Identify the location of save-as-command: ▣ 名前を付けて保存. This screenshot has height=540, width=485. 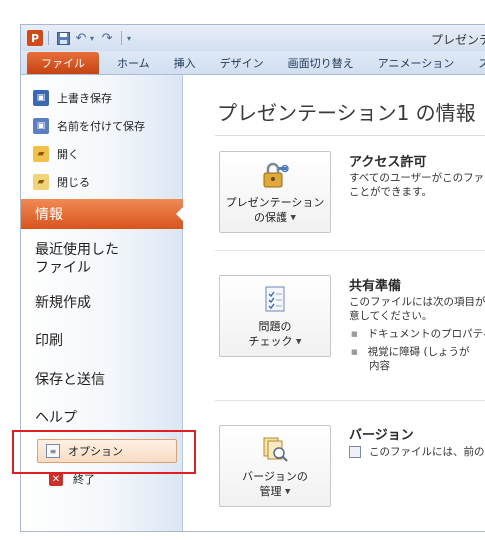
(89, 126).